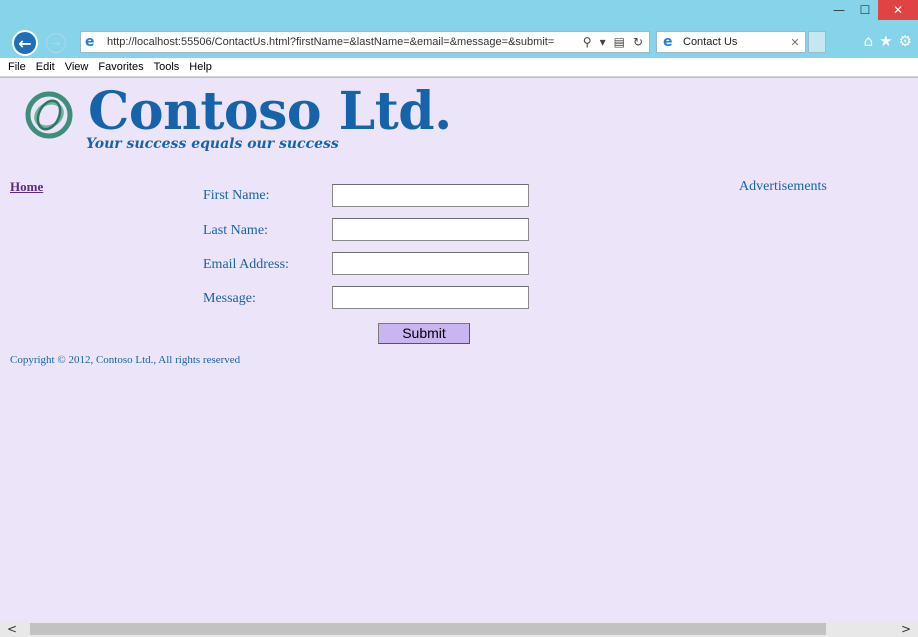 The image size is (918, 637). What do you see at coordinates (200, 67) in the screenshot?
I see `menu-help: Help` at bounding box center [200, 67].